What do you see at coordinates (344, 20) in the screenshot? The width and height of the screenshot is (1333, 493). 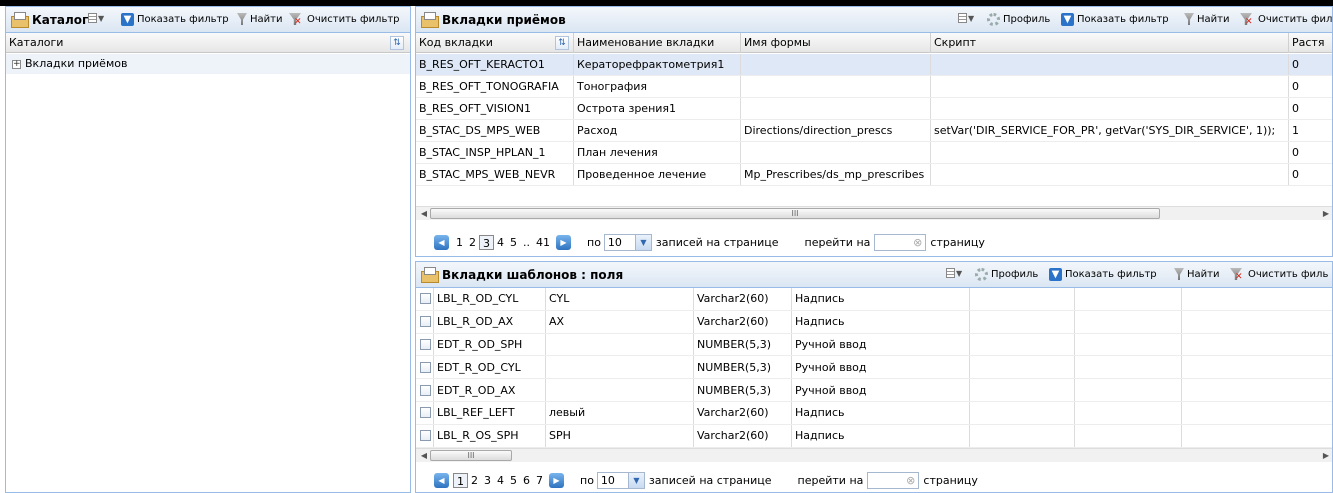 I see `catalog-clear-filter-button: ✕ Очистить фильтр` at bounding box center [344, 20].